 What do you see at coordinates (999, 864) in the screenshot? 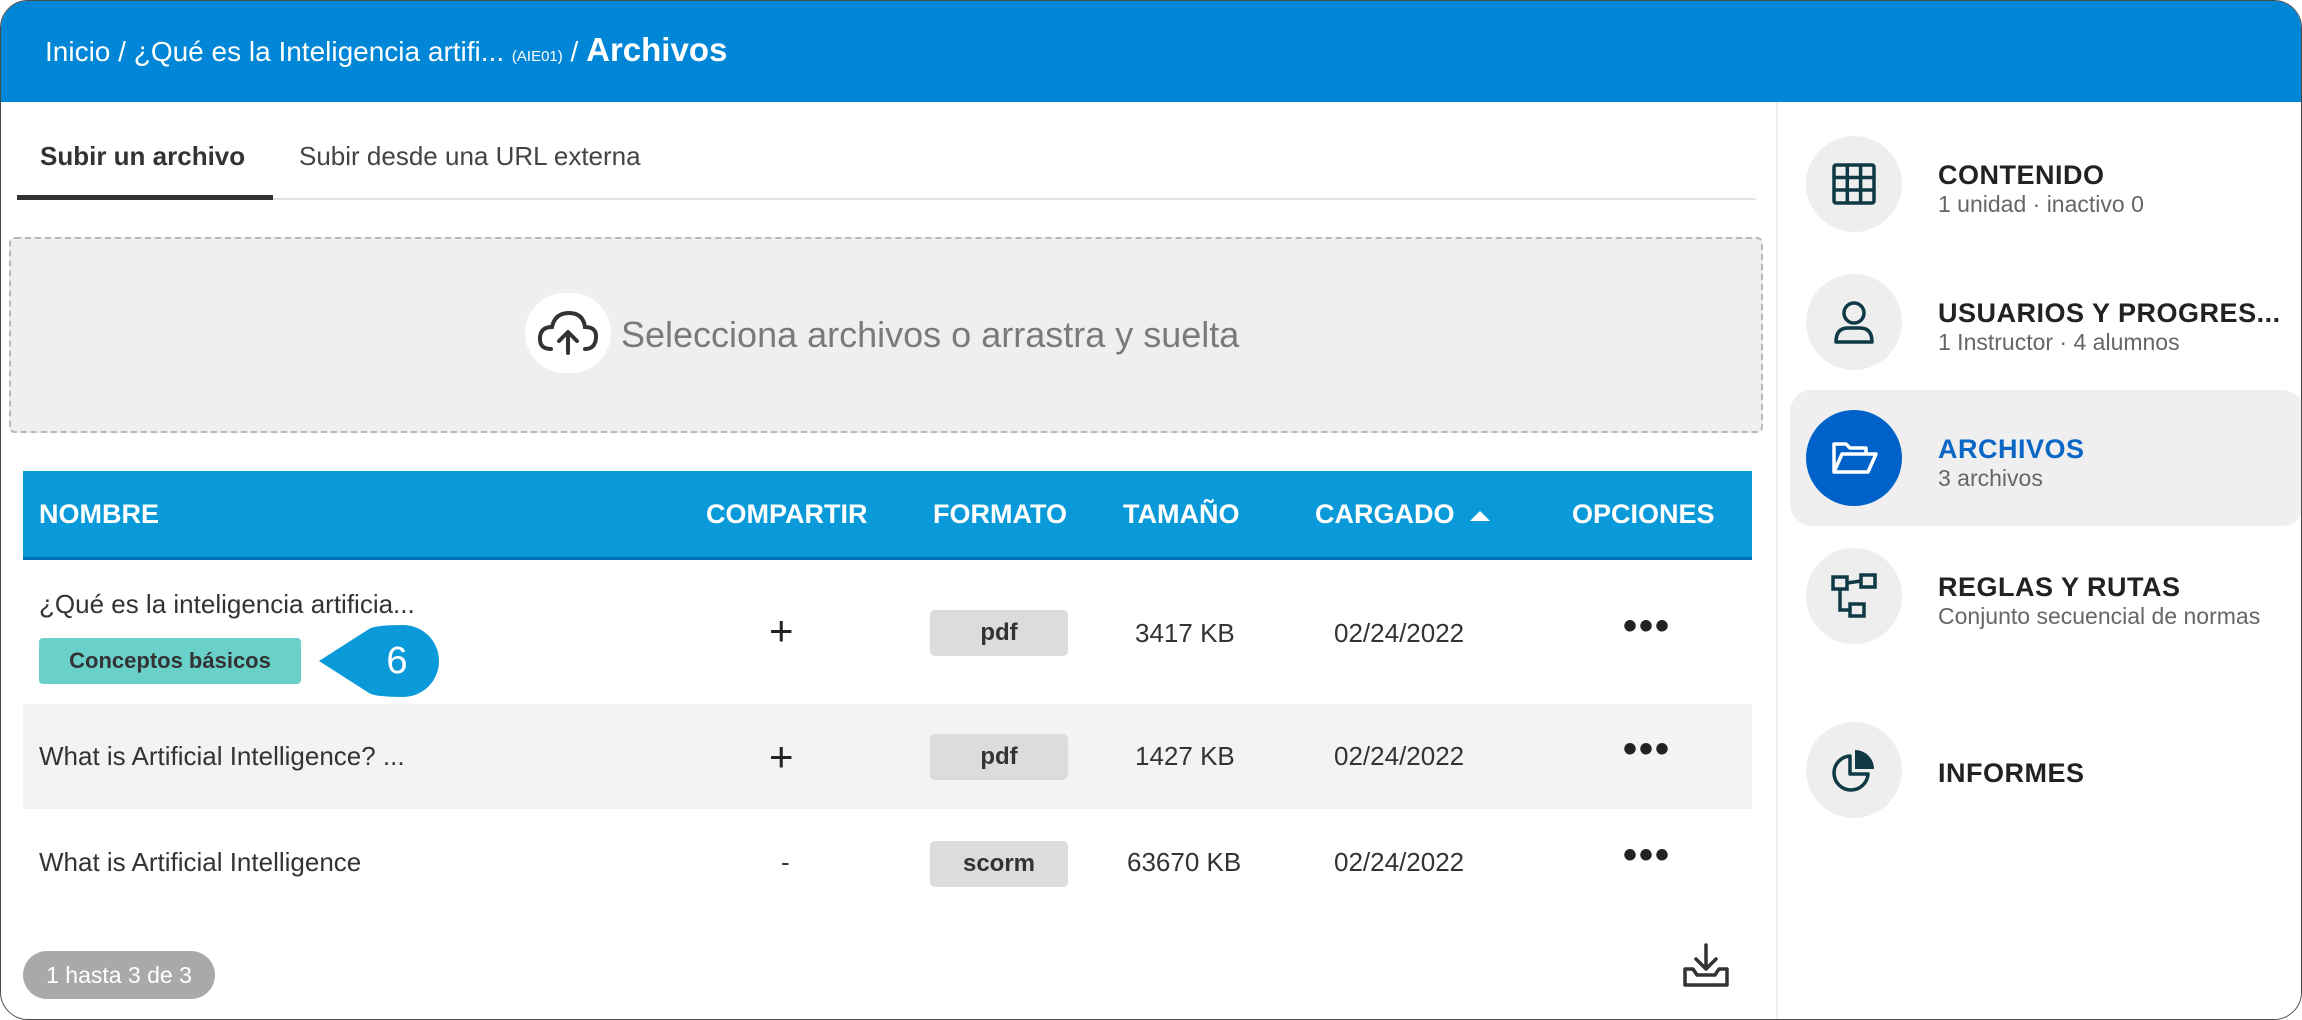
I see `format-badge: scorm` at bounding box center [999, 864].